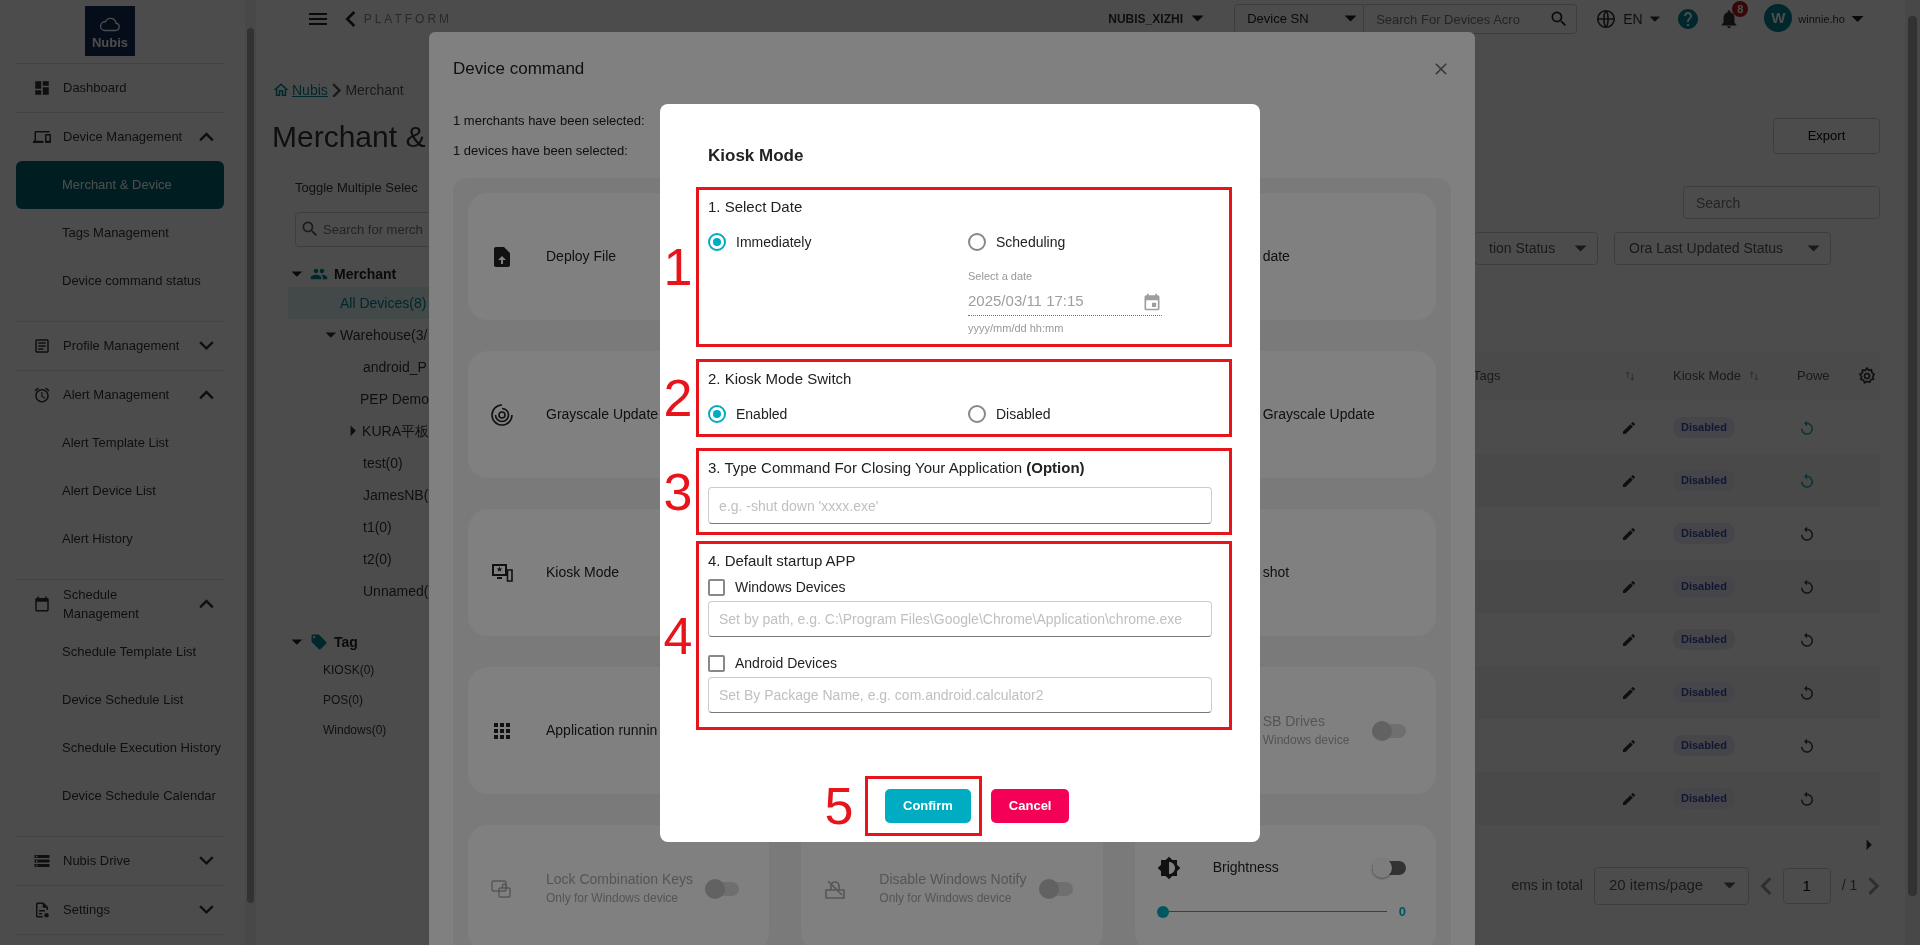 The image size is (1920, 945). What do you see at coordinates (1031, 242) in the screenshot?
I see `option-label: Scheduling` at bounding box center [1031, 242].